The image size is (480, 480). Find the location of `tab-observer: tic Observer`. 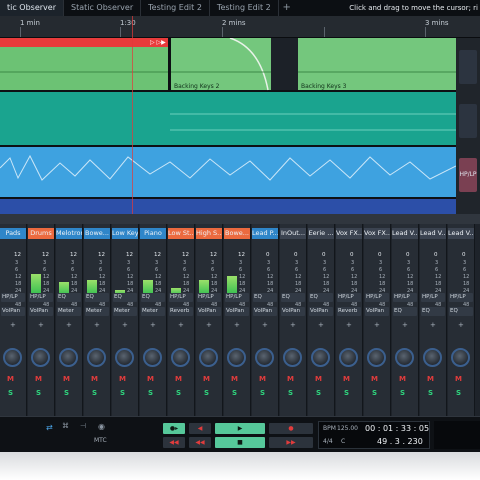

tab-observer: tic Observer is located at coordinates (32, 8).